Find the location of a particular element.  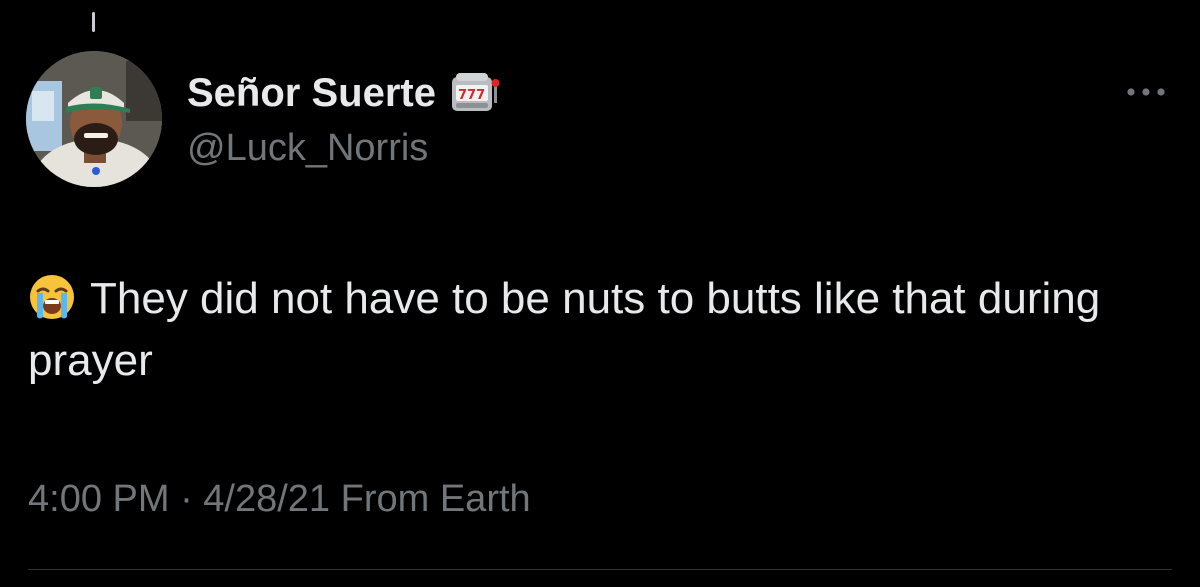

slot-machine-icon: 777 is located at coordinates (476, 93).